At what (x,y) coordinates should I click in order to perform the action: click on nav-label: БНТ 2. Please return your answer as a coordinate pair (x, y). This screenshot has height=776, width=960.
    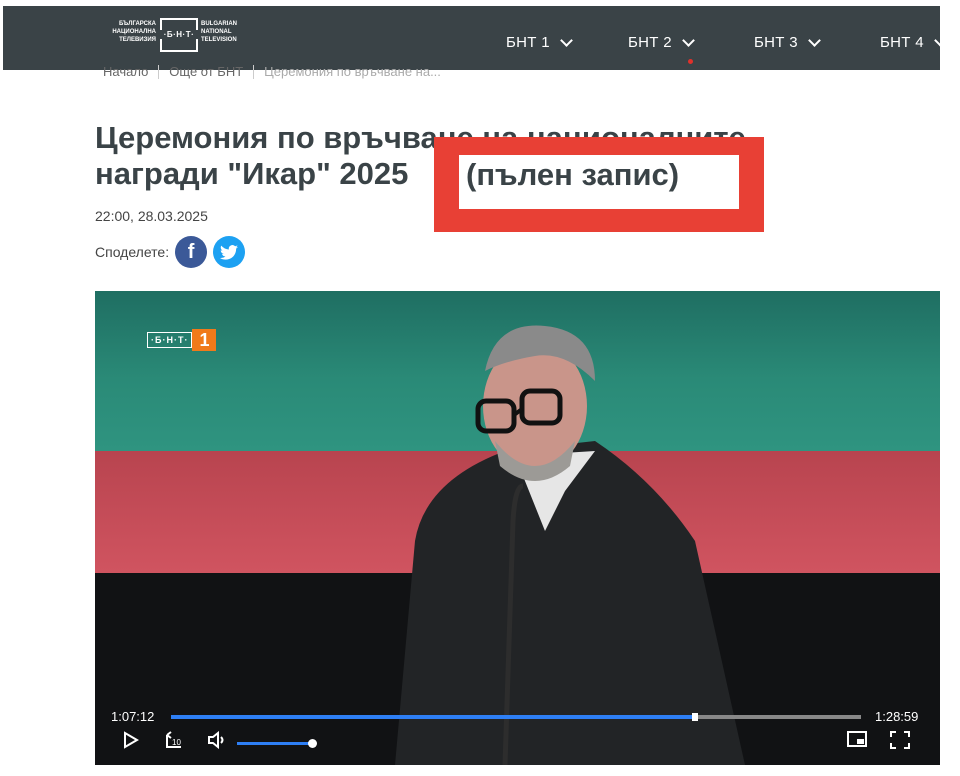
    Looking at the image, I should click on (650, 42).